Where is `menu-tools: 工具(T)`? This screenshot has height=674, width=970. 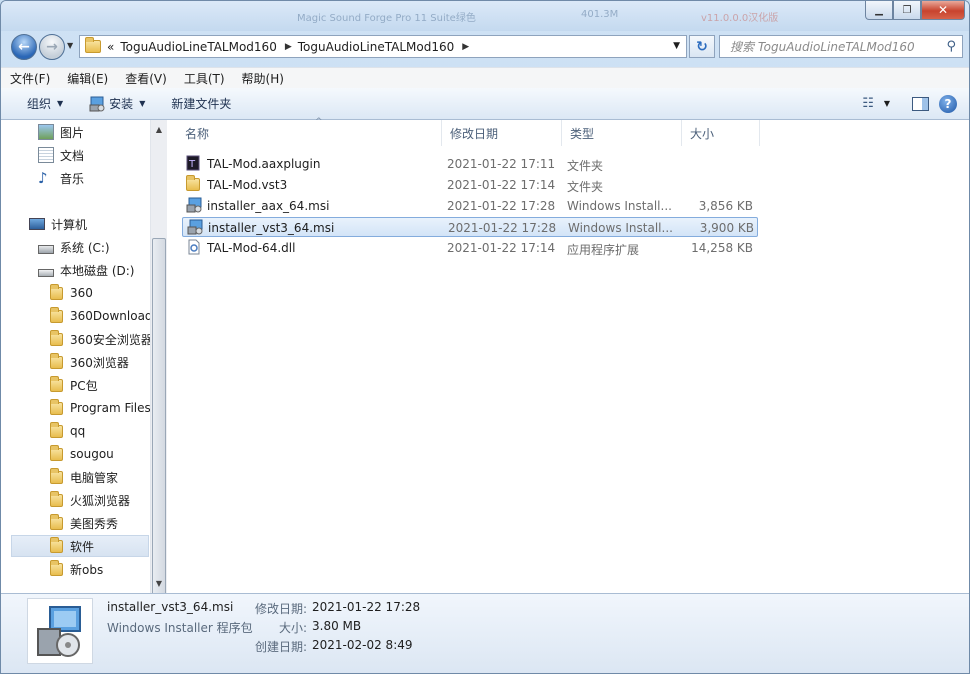 menu-tools: 工具(T) is located at coordinates (204, 78).